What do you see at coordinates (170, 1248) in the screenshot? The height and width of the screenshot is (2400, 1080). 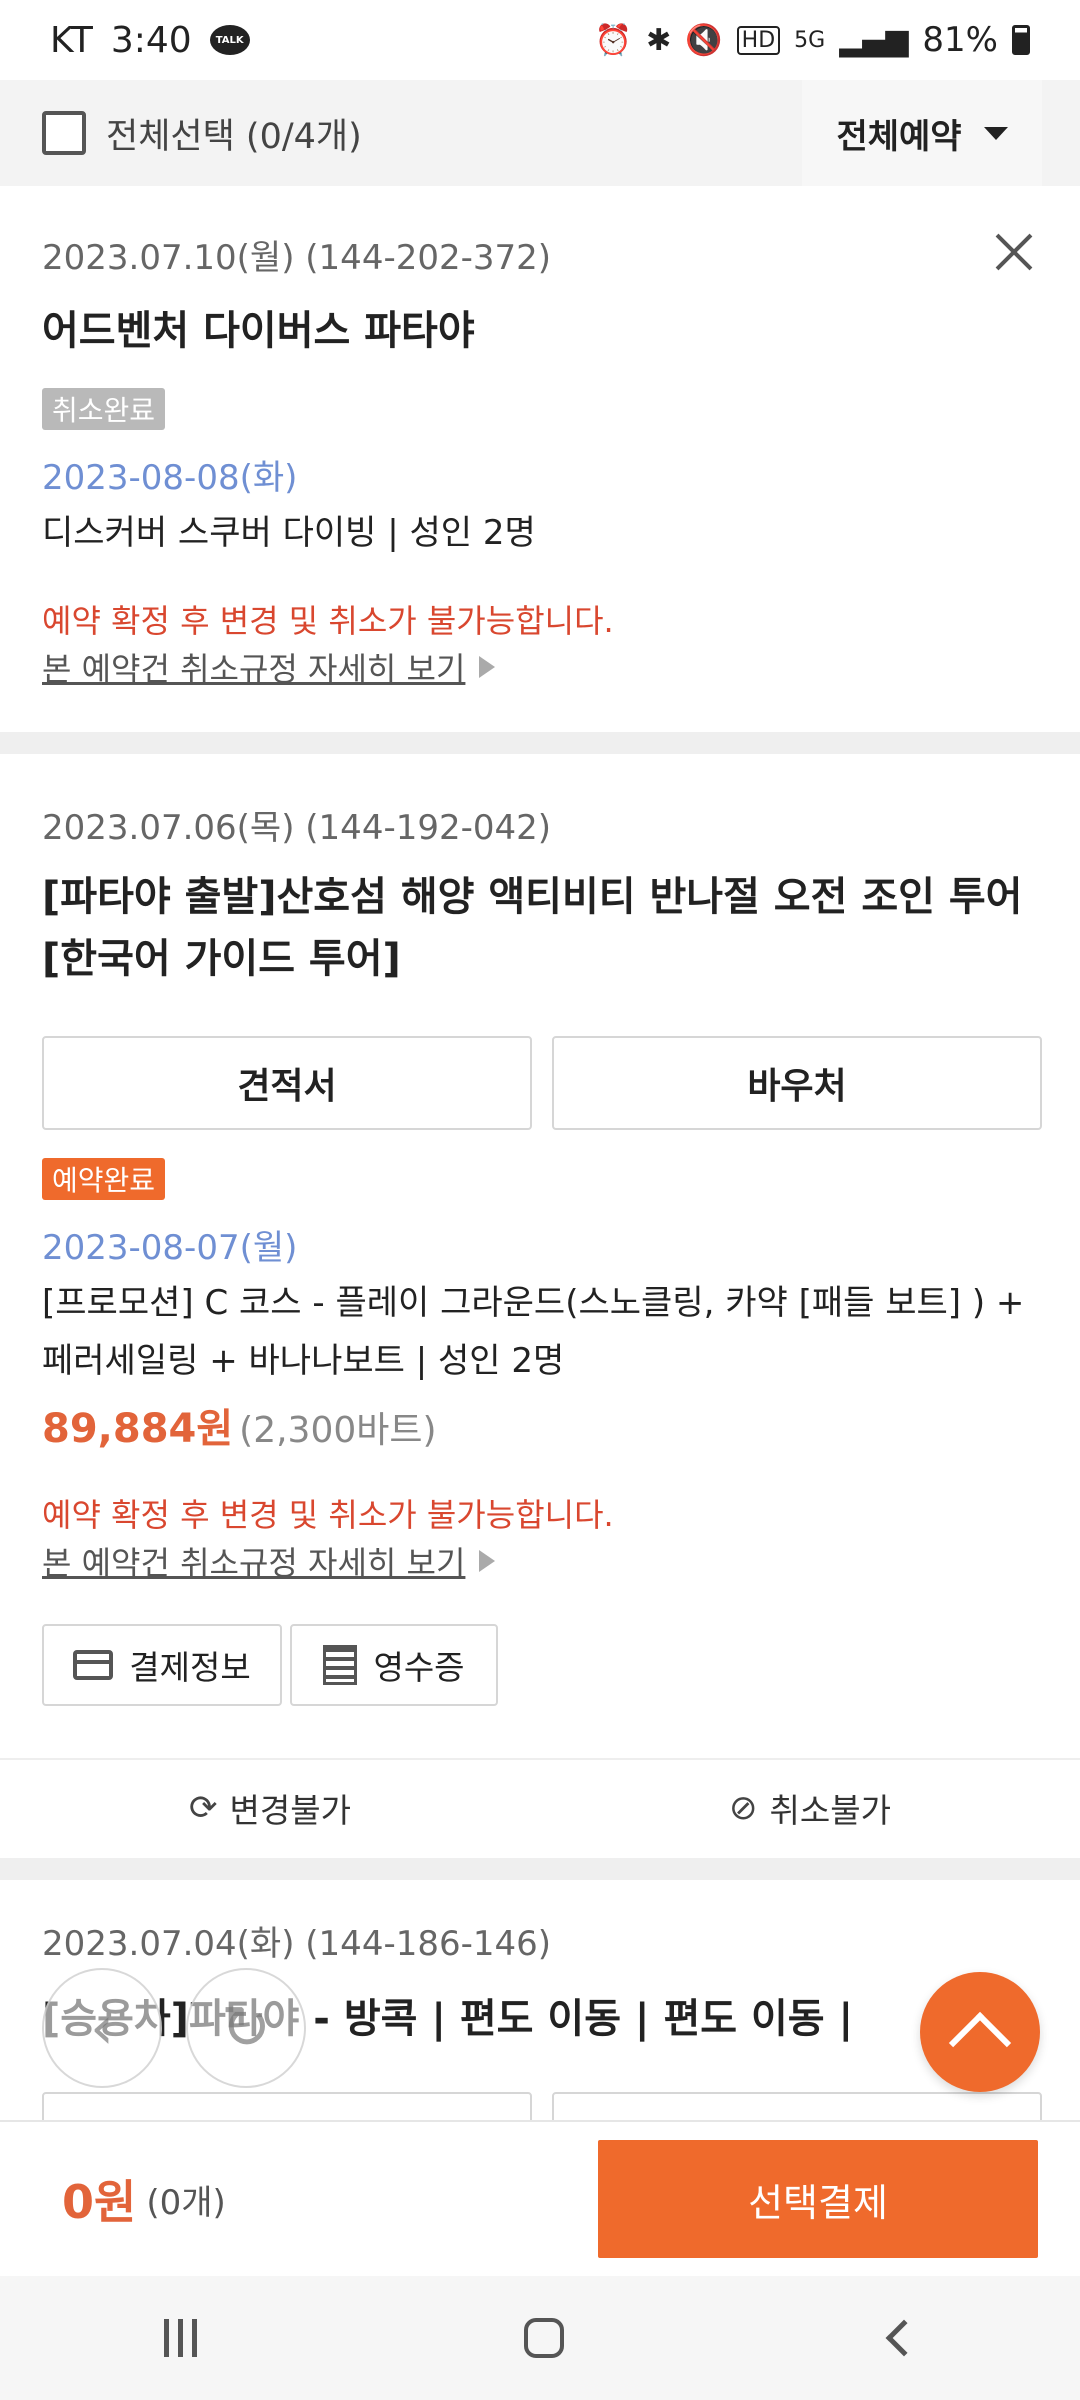 I see `tour-date: 2023-08-07(월)` at bounding box center [170, 1248].